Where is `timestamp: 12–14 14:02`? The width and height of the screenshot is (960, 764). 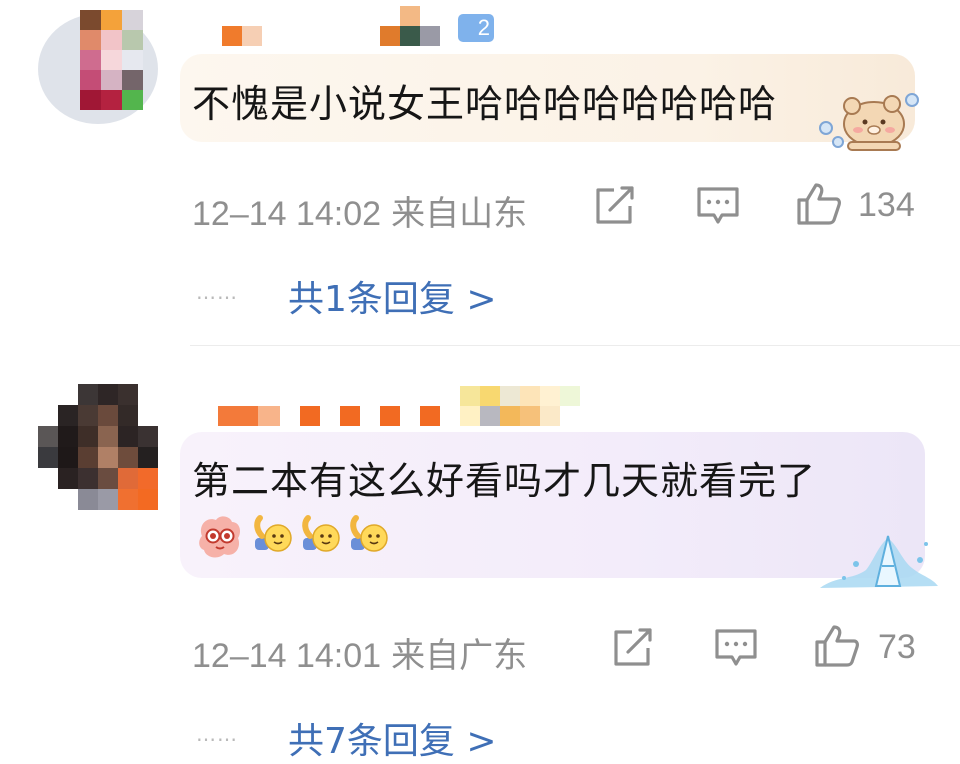 timestamp: 12–14 14:02 is located at coordinates (287, 214).